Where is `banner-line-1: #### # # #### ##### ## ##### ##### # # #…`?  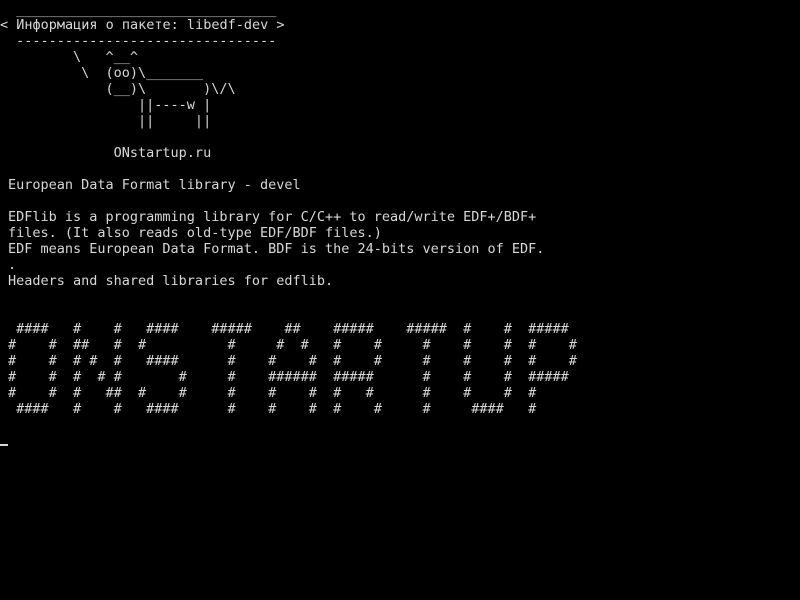
banner-line-1: #### # # #### ##### ## ##### ##### # # #… is located at coordinates (288, 329).